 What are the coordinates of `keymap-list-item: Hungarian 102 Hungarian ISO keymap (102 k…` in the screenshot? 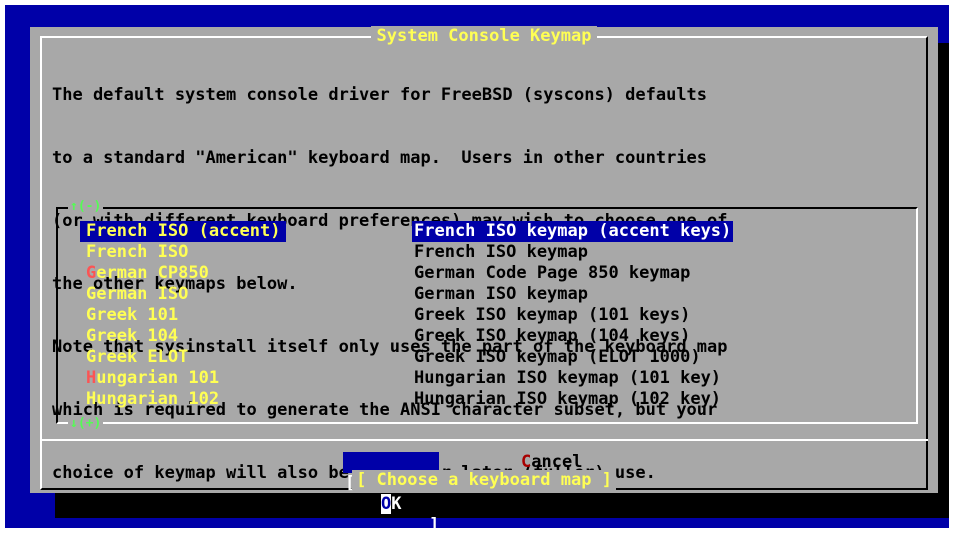 It's located at (487, 399).